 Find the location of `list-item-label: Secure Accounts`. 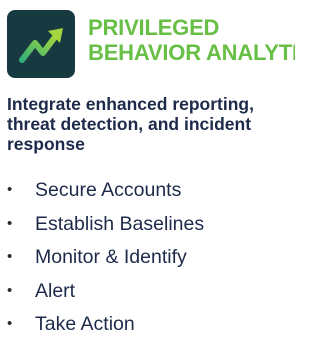

list-item-label: Secure Accounts is located at coordinates (108, 190).